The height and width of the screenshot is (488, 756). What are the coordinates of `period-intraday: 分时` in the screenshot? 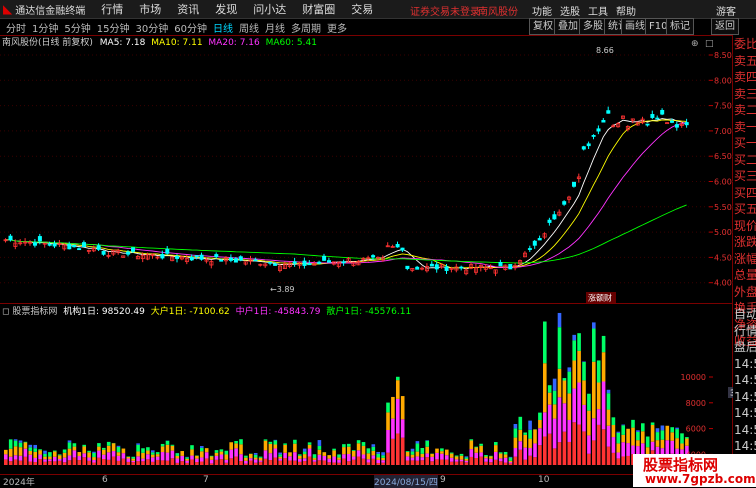 It's located at (16, 27).